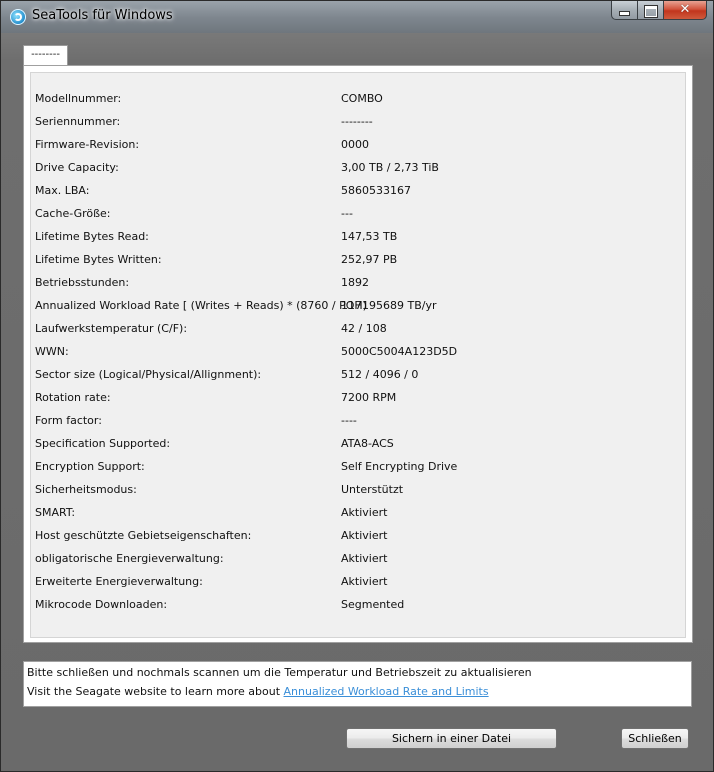  Describe the element at coordinates (77, 167) in the screenshot. I see `detail-label: Drive Capacity:` at that location.